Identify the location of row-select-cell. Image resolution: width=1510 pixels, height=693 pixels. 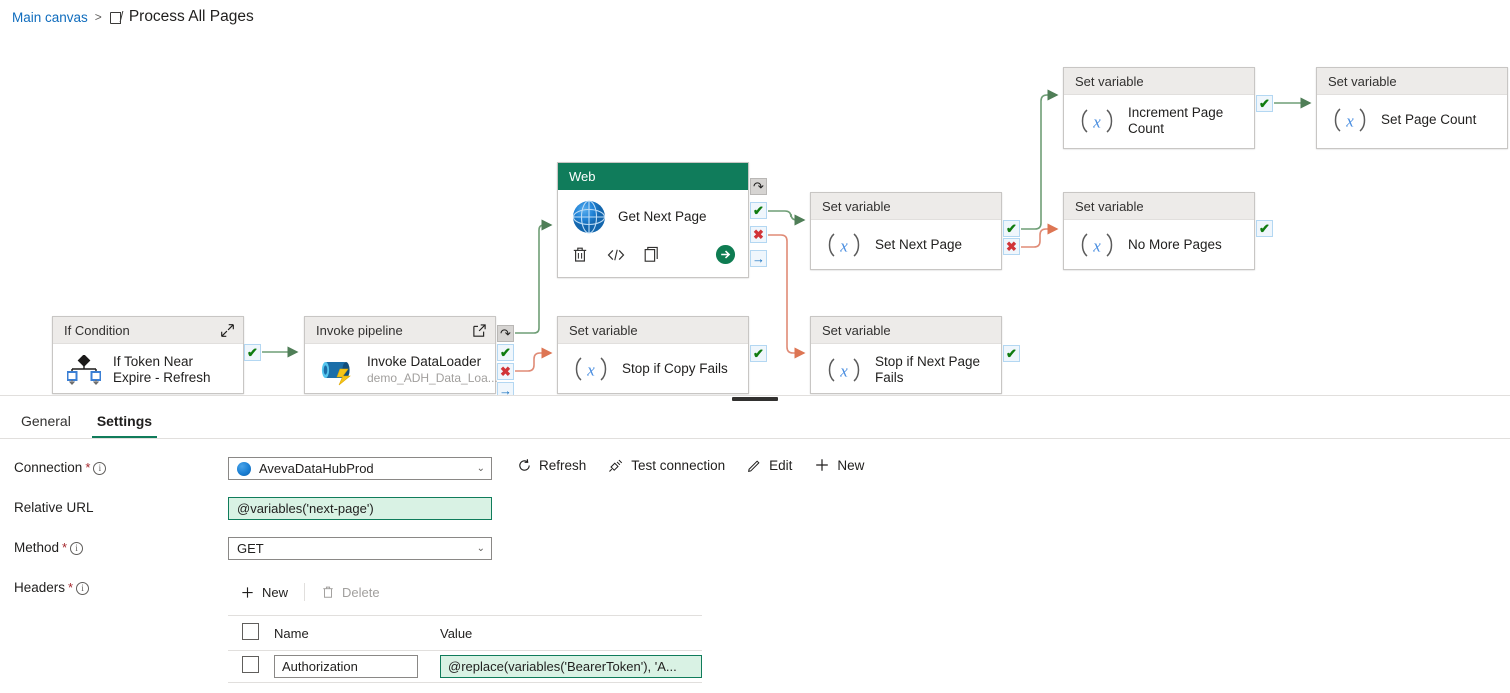
(251, 666).